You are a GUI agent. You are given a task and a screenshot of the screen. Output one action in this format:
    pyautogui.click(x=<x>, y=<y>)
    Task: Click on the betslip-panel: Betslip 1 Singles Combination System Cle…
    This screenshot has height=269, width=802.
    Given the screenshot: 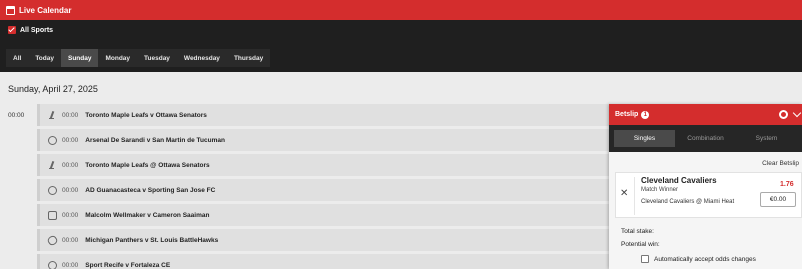 What is the action you would take?
    pyautogui.click(x=705, y=186)
    